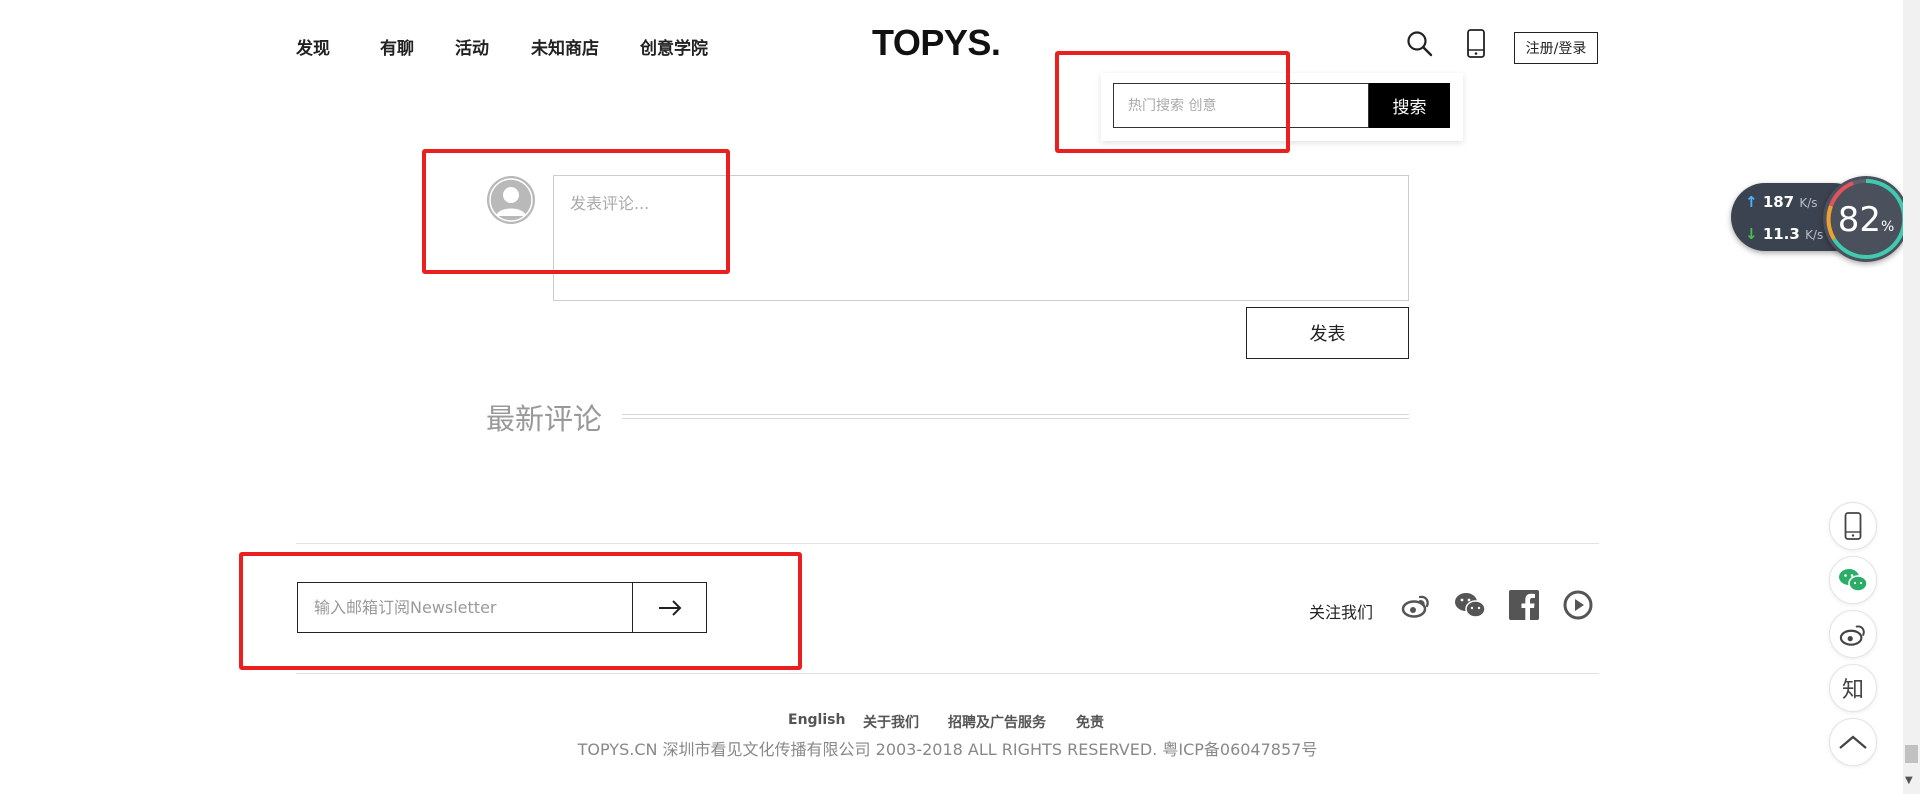 Image resolution: width=1920 pixels, height=794 pixels. I want to click on scrollbar-thumb, so click(1911, 754).